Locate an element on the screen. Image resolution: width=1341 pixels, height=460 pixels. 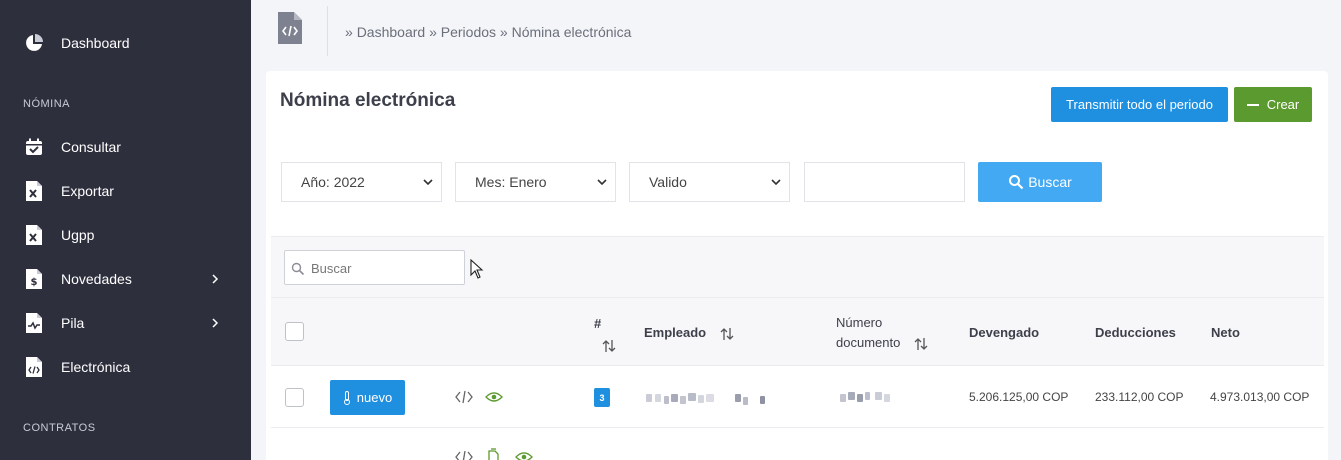
search-button-label: Buscar is located at coordinates (1050, 182).